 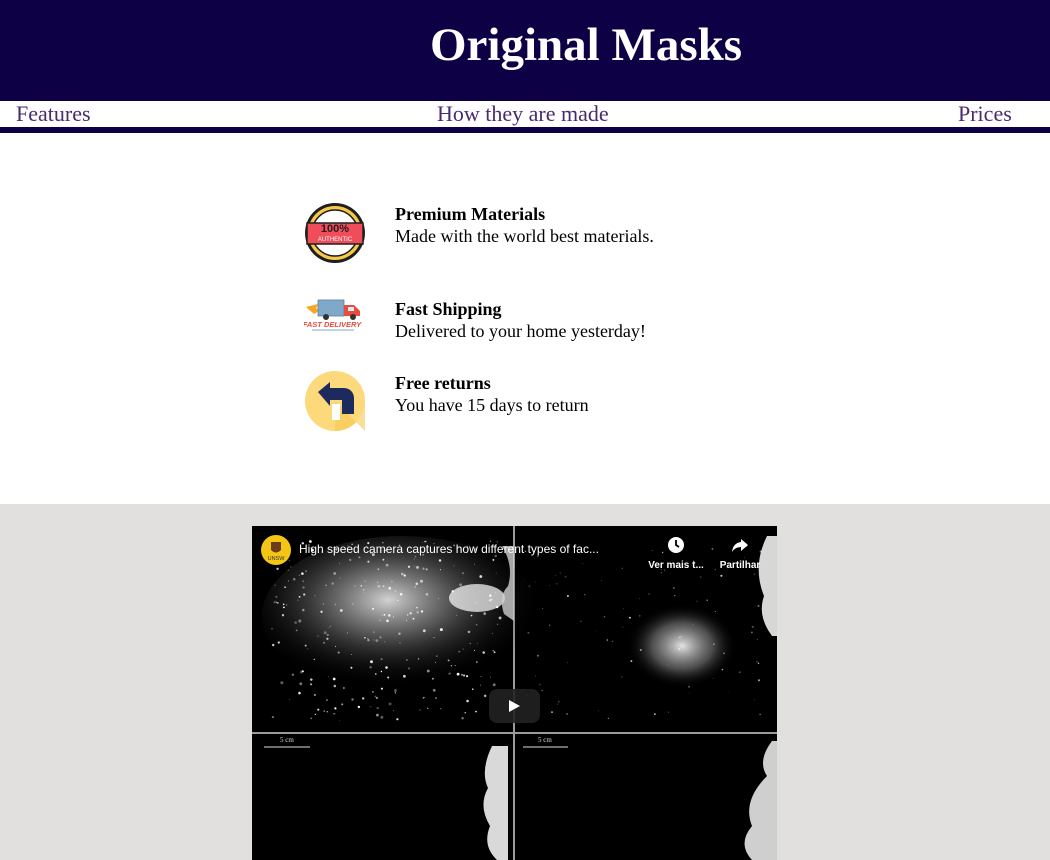 I want to click on authentic-badge-icon: 100% AUTHENTIC, so click(x=335, y=233).